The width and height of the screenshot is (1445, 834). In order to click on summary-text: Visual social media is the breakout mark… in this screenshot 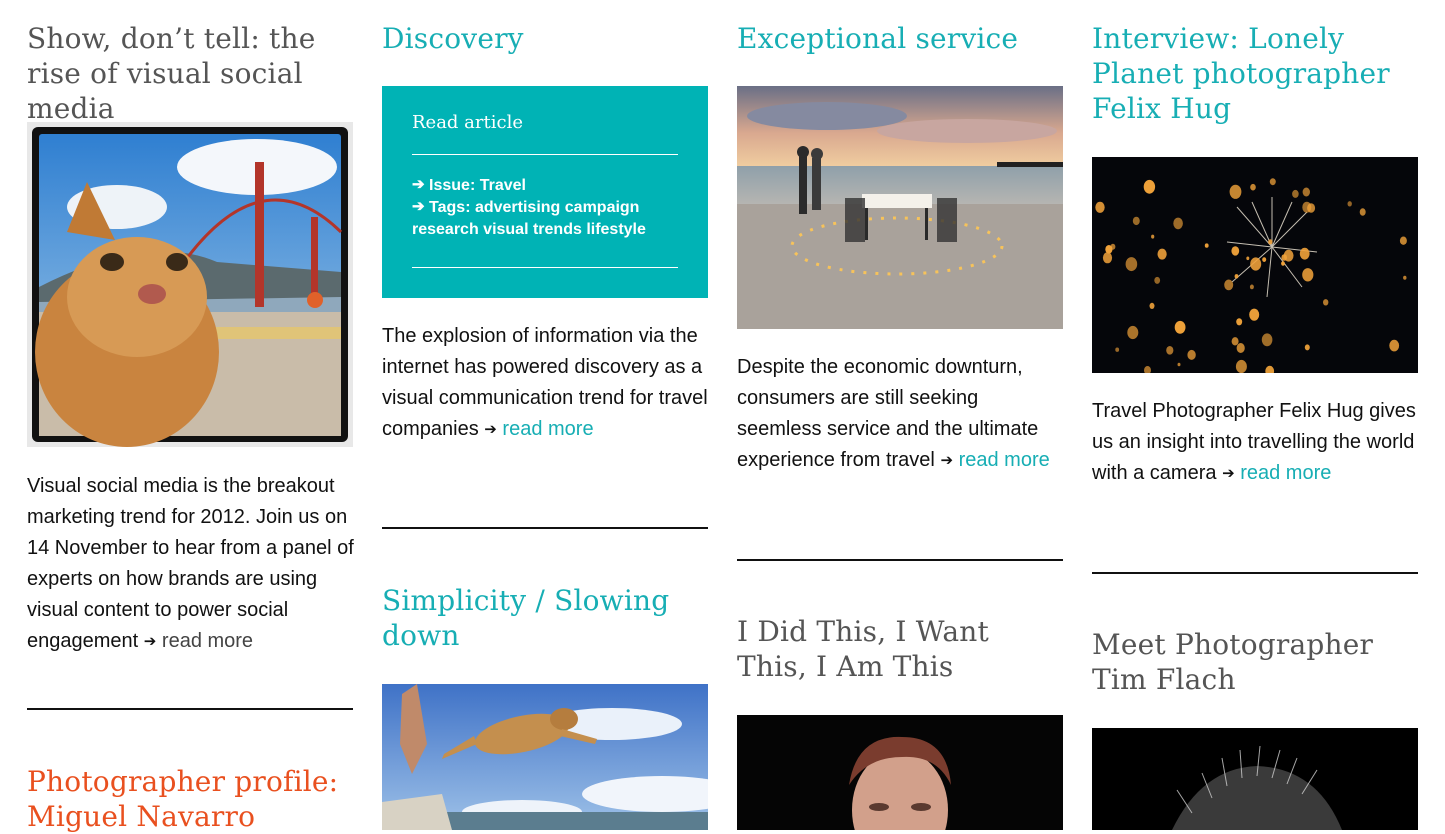, I will do `click(190, 563)`.